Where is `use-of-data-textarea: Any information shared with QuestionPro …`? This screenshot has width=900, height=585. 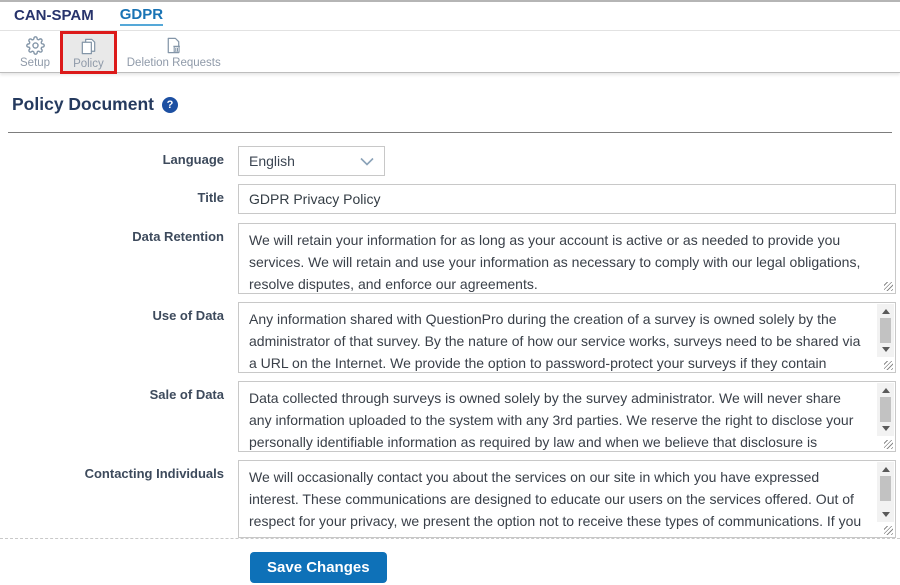
use-of-data-textarea: Any information shared with QuestionPro … is located at coordinates (567, 337).